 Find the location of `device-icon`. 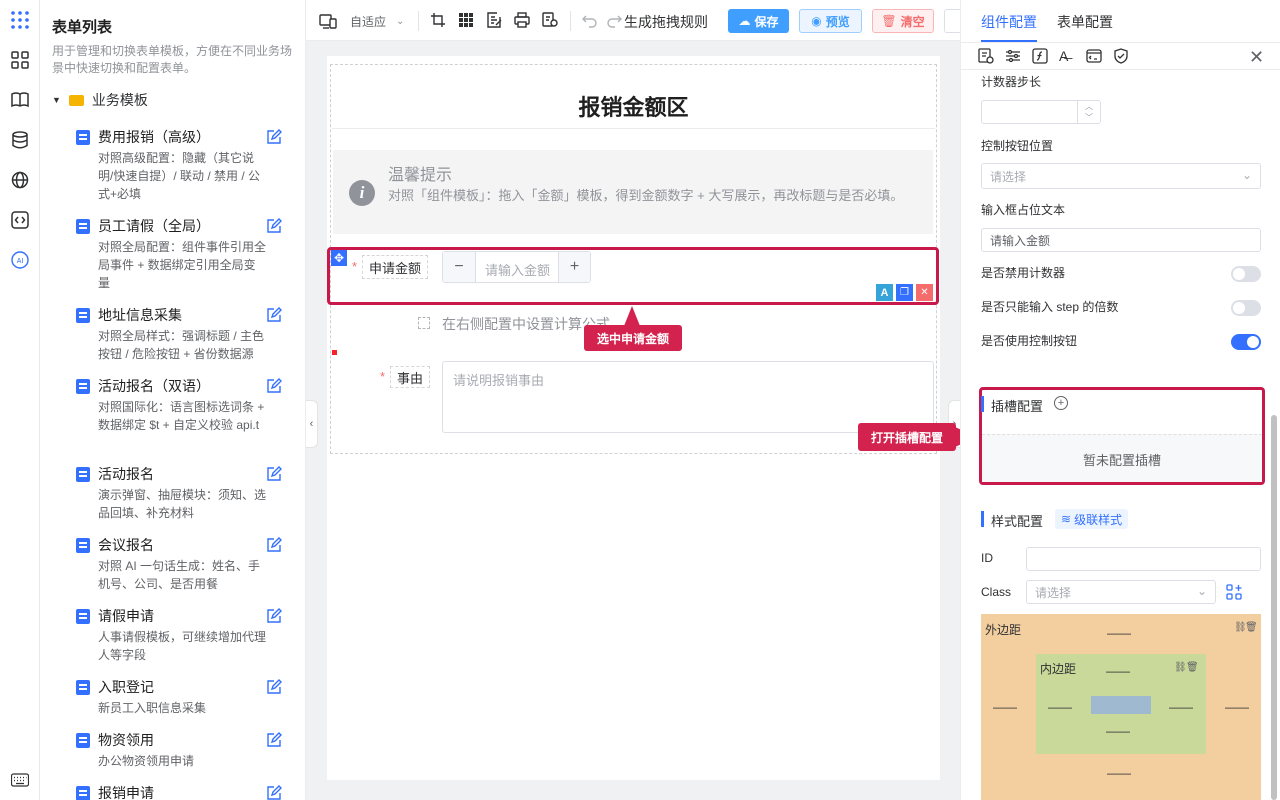

device-icon is located at coordinates (328, 21).